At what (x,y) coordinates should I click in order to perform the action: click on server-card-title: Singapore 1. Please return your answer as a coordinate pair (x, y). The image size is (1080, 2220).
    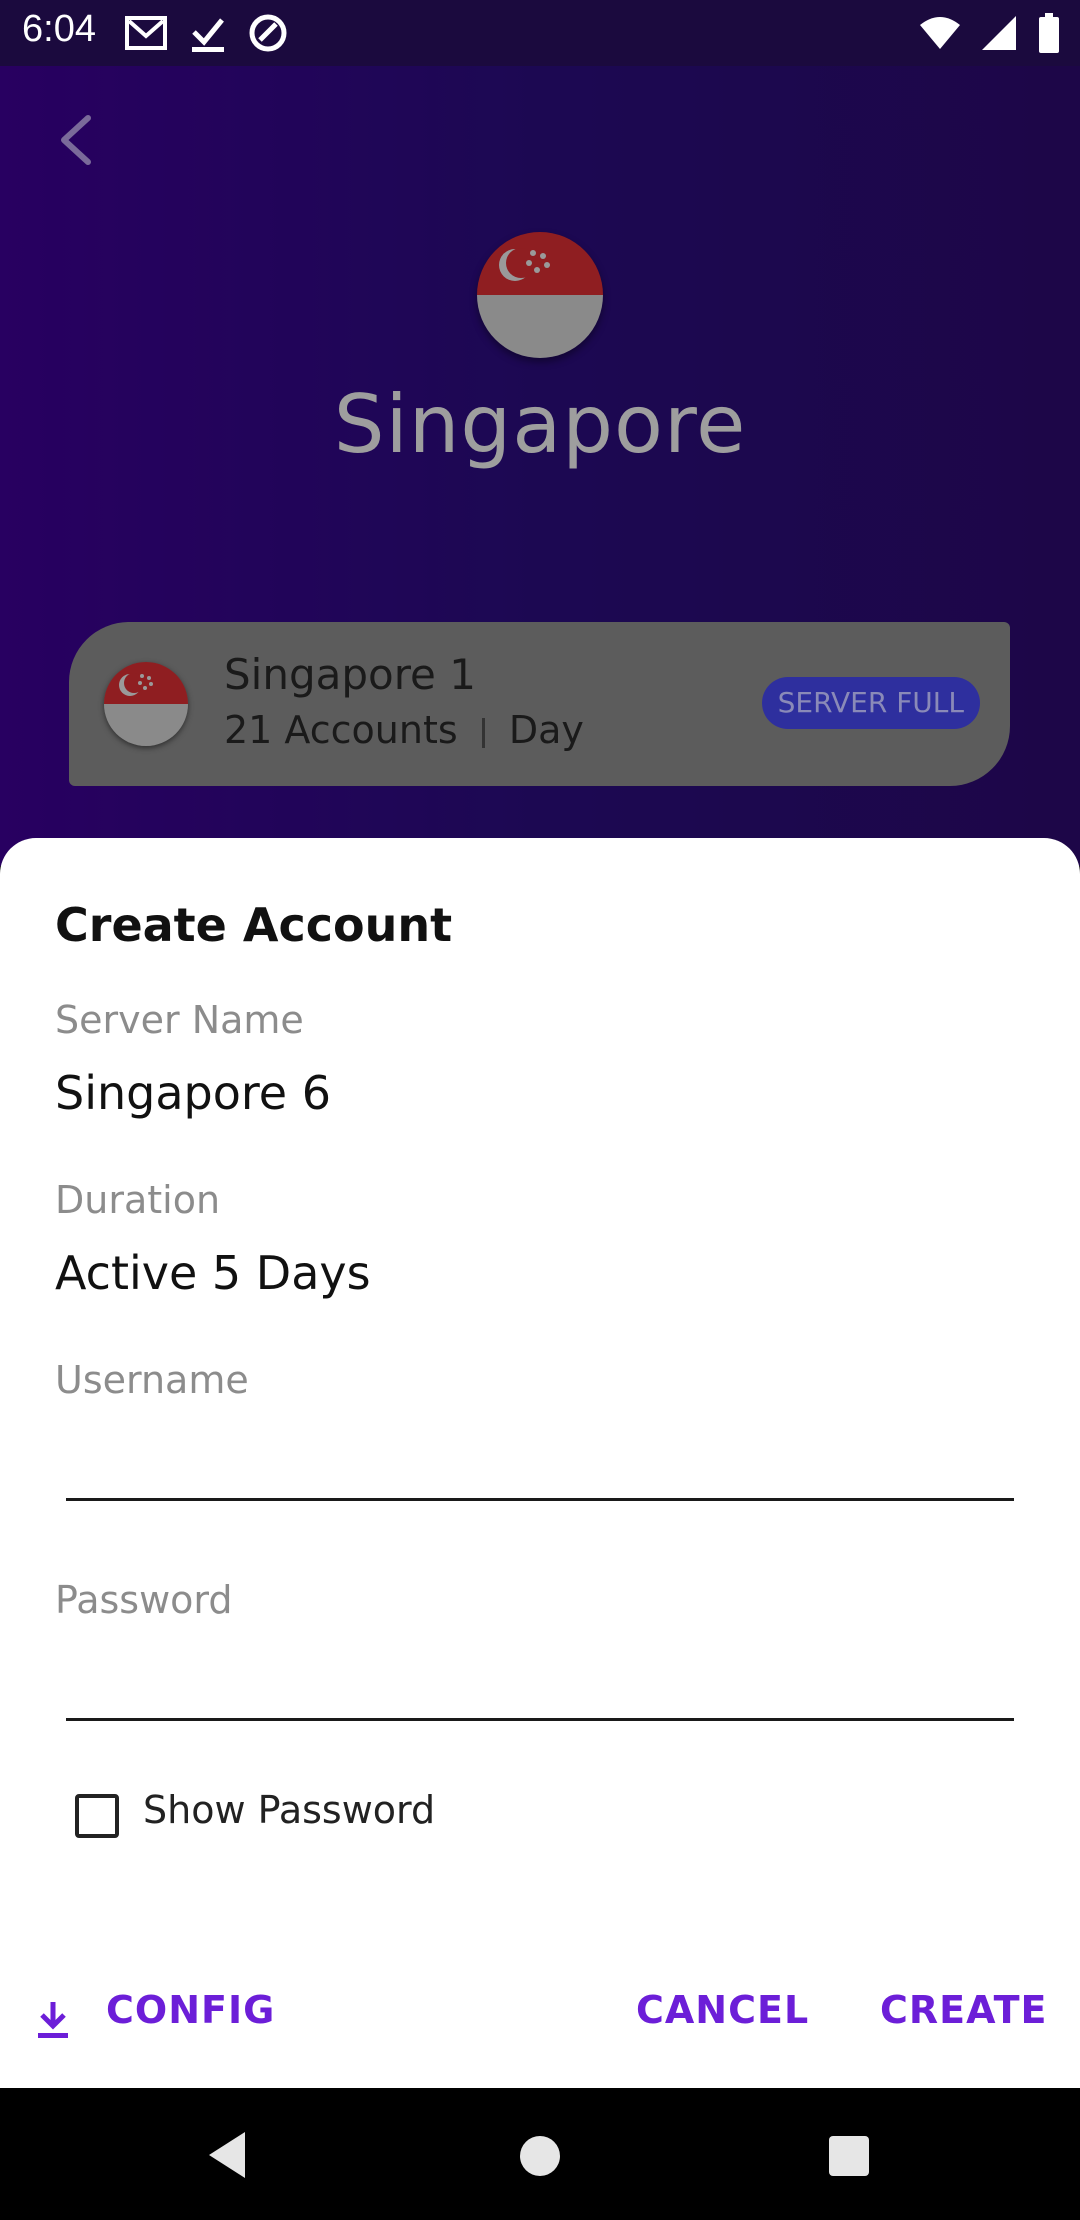
    Looking at the image, I should click on (350, 674).